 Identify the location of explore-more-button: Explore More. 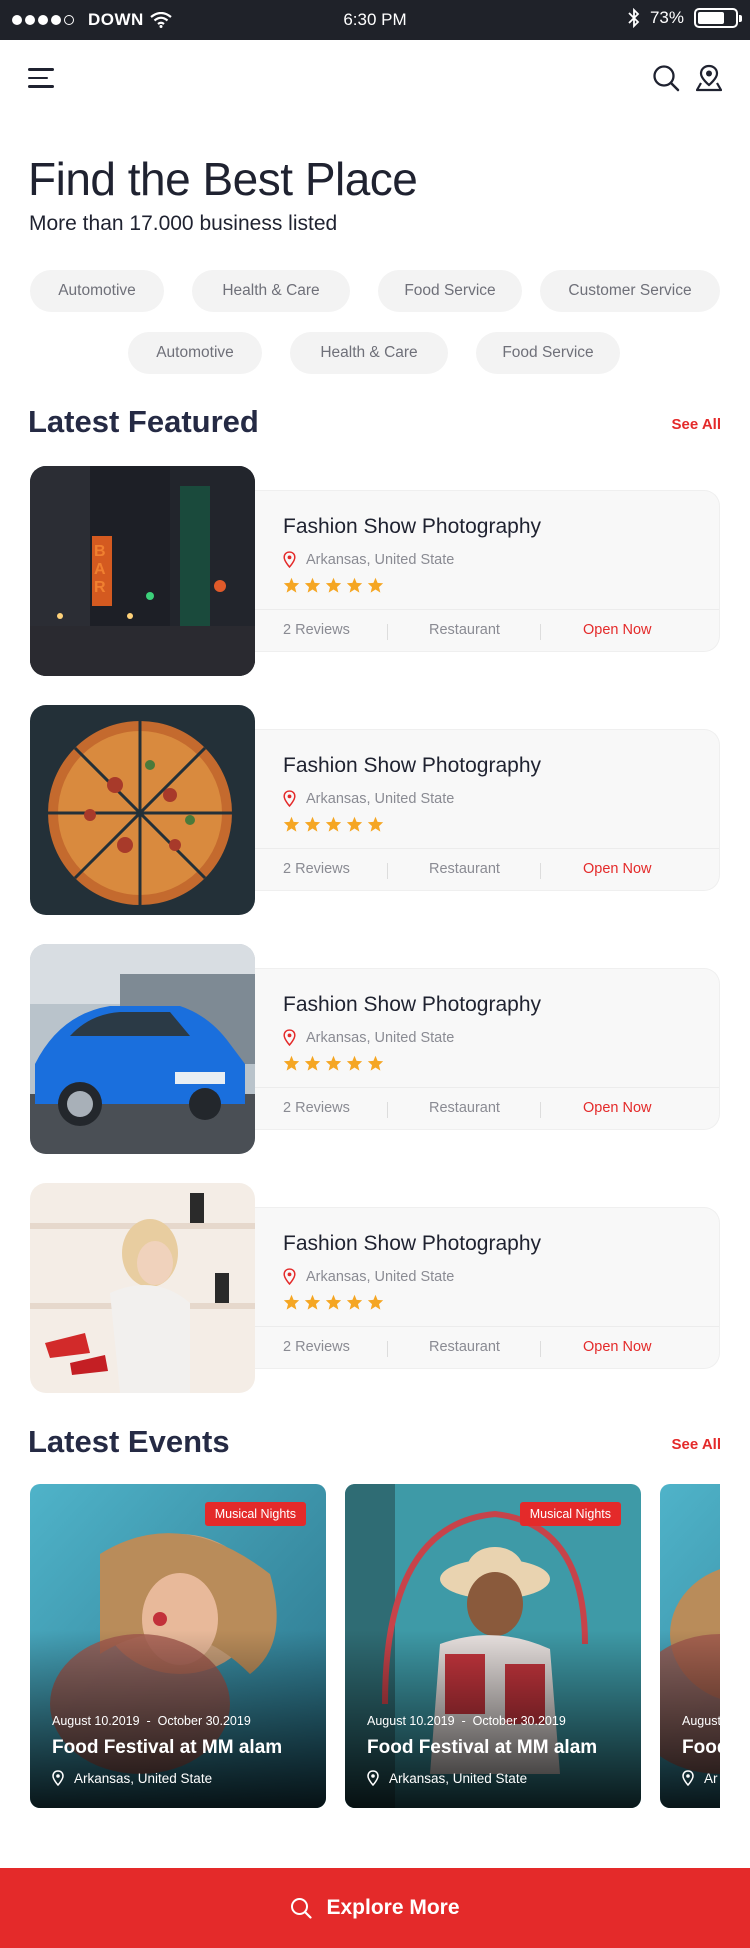
(375, 1908).